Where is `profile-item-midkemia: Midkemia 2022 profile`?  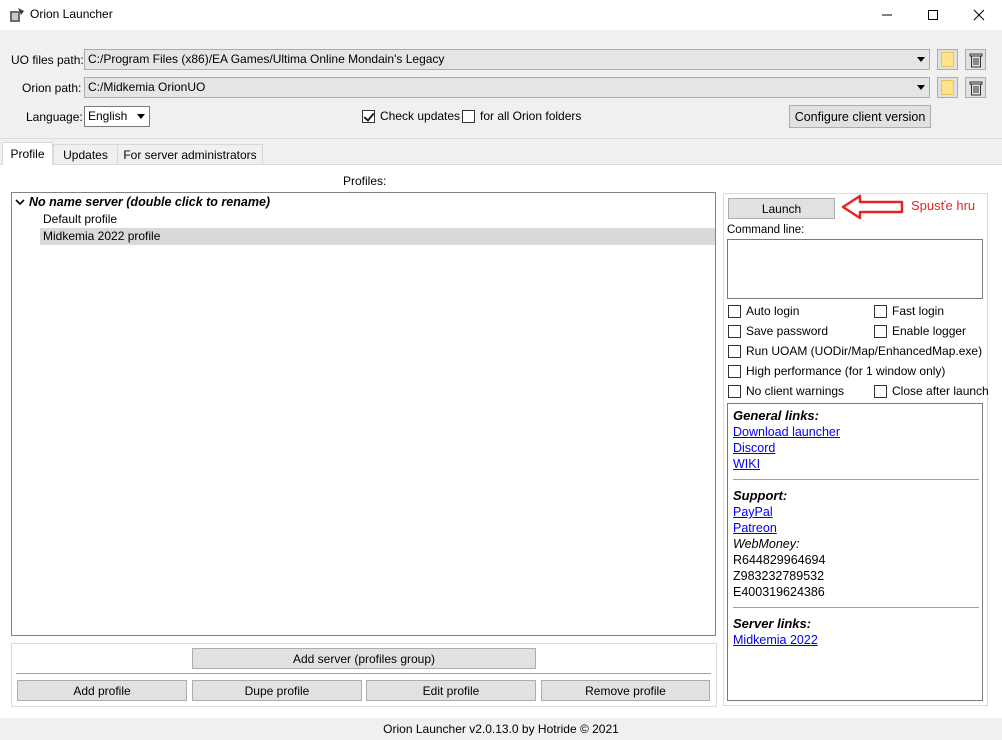
profile-item-midkemia: Midkemia 2022 profile is located at coordinates (377, 236).